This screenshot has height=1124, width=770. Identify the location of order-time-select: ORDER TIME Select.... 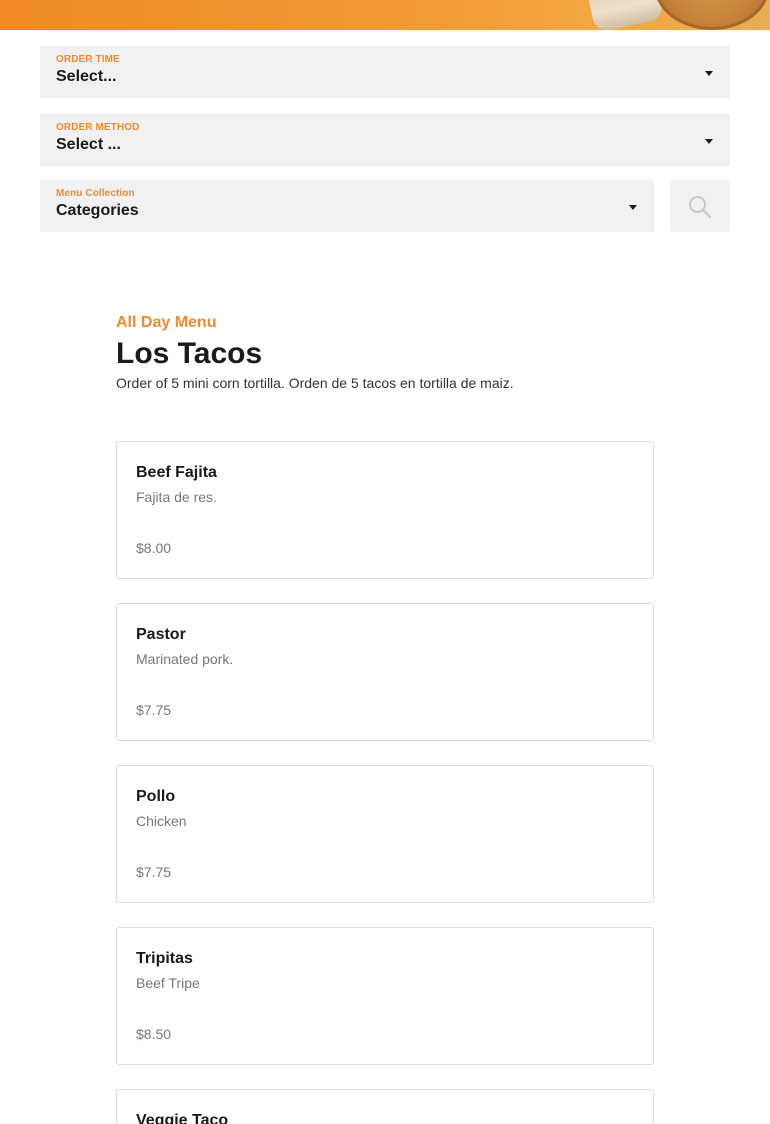
(385, 72).